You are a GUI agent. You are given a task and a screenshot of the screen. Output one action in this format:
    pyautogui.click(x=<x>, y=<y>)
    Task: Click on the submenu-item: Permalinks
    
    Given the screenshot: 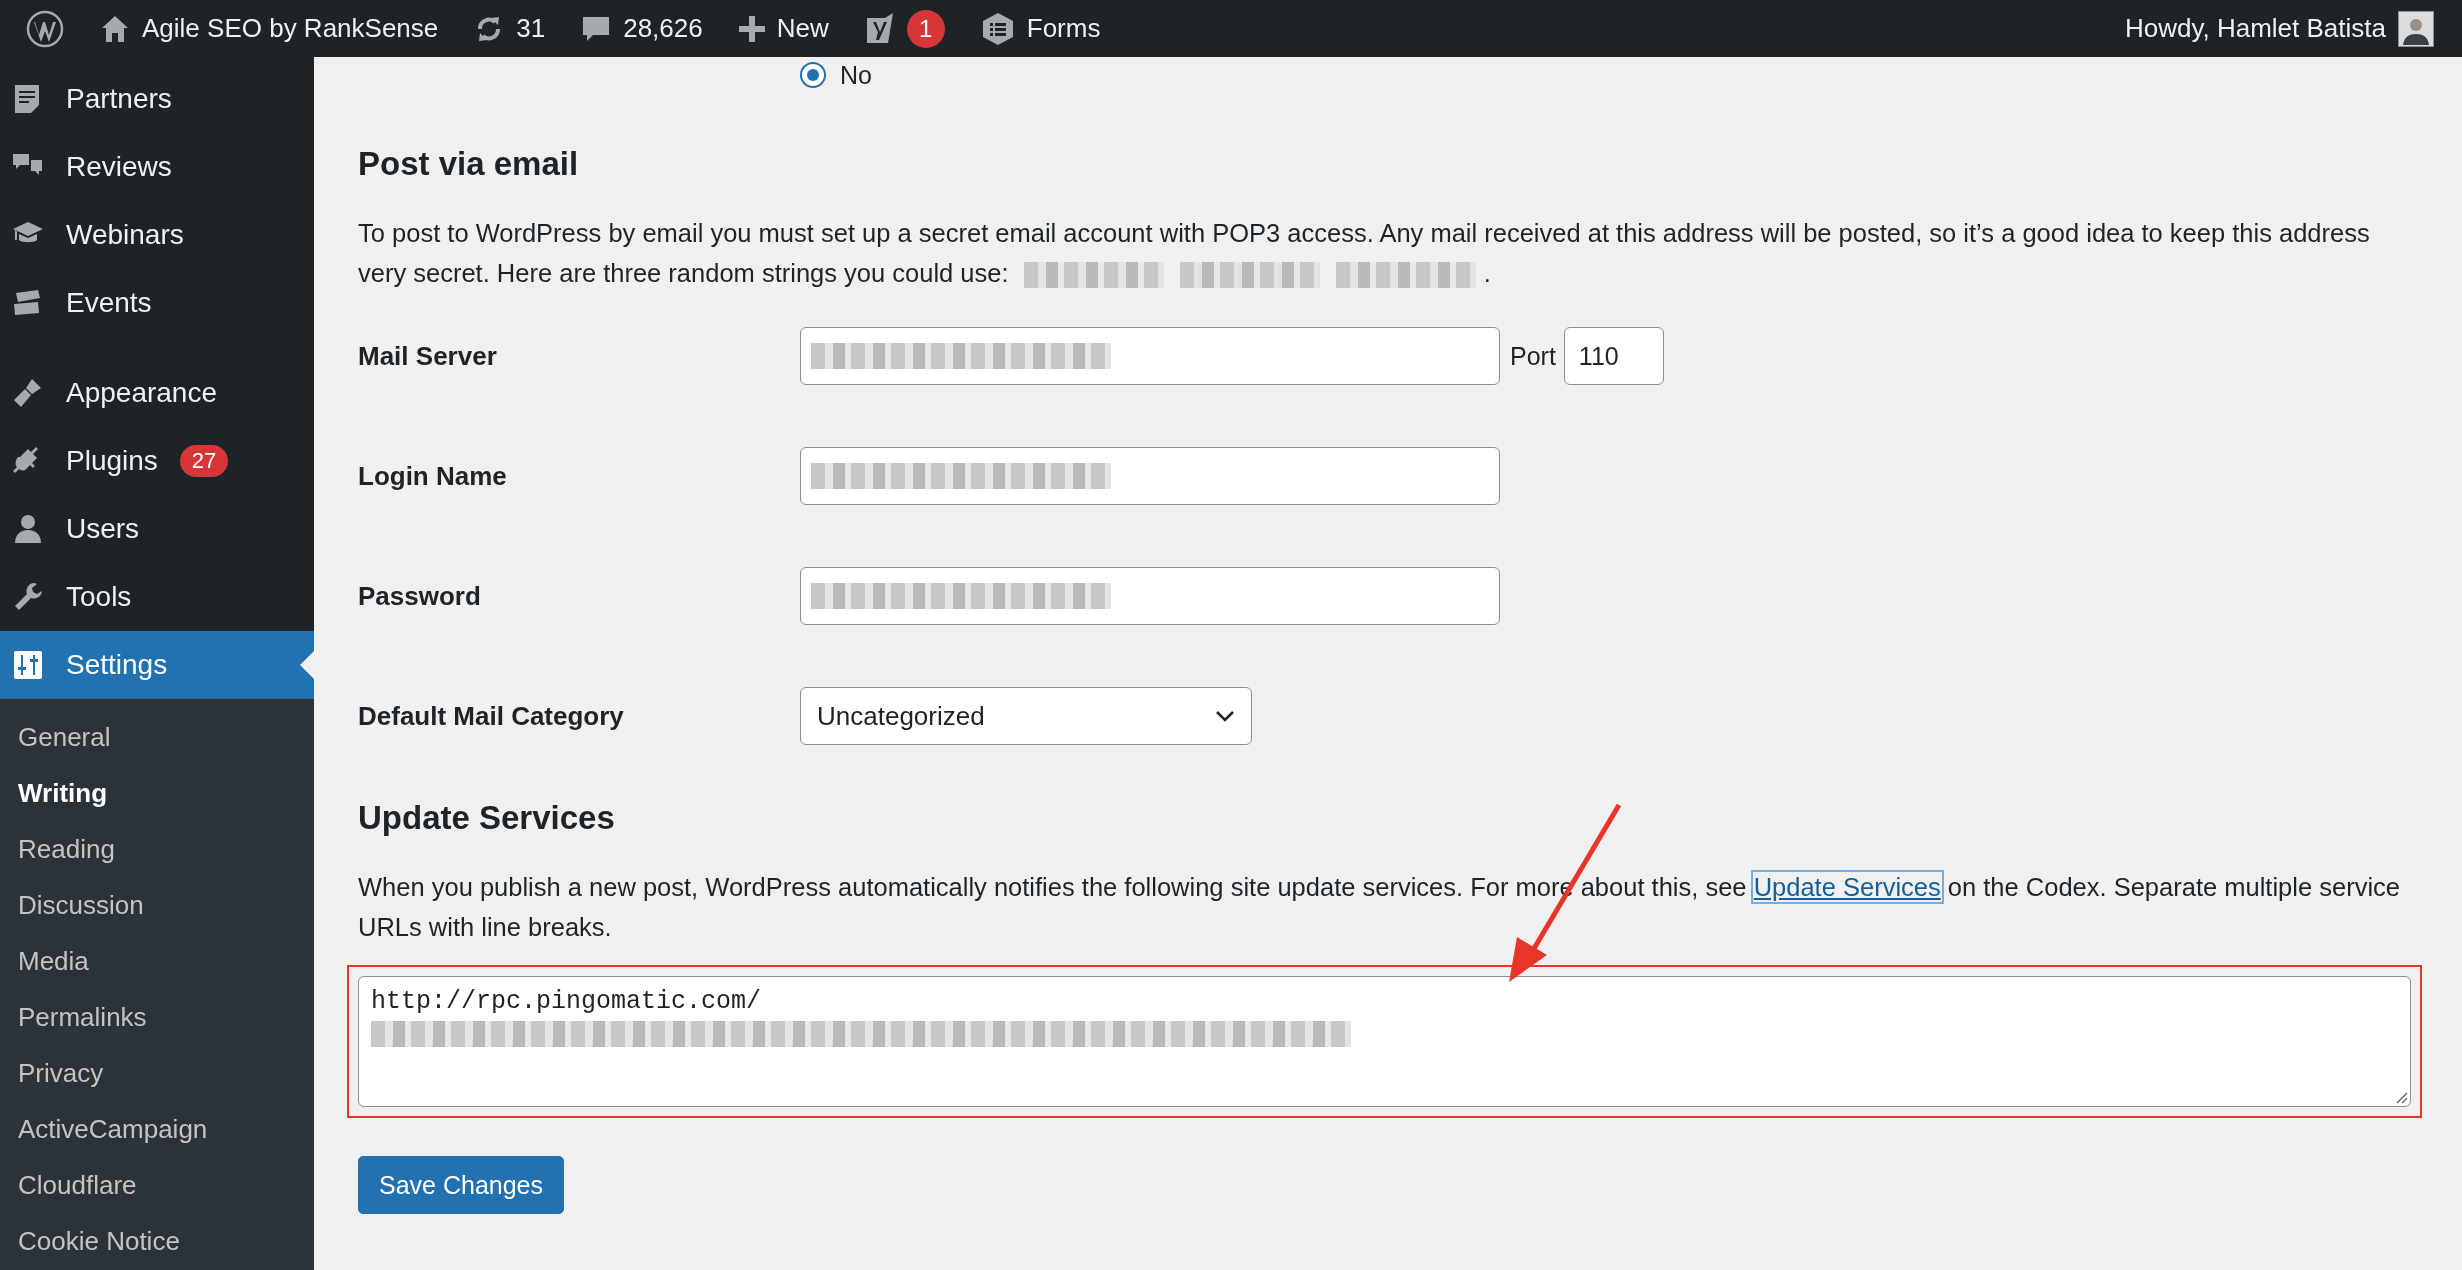 What is the action you would take?
    pyautogui.click(x=157, y=1017)
    